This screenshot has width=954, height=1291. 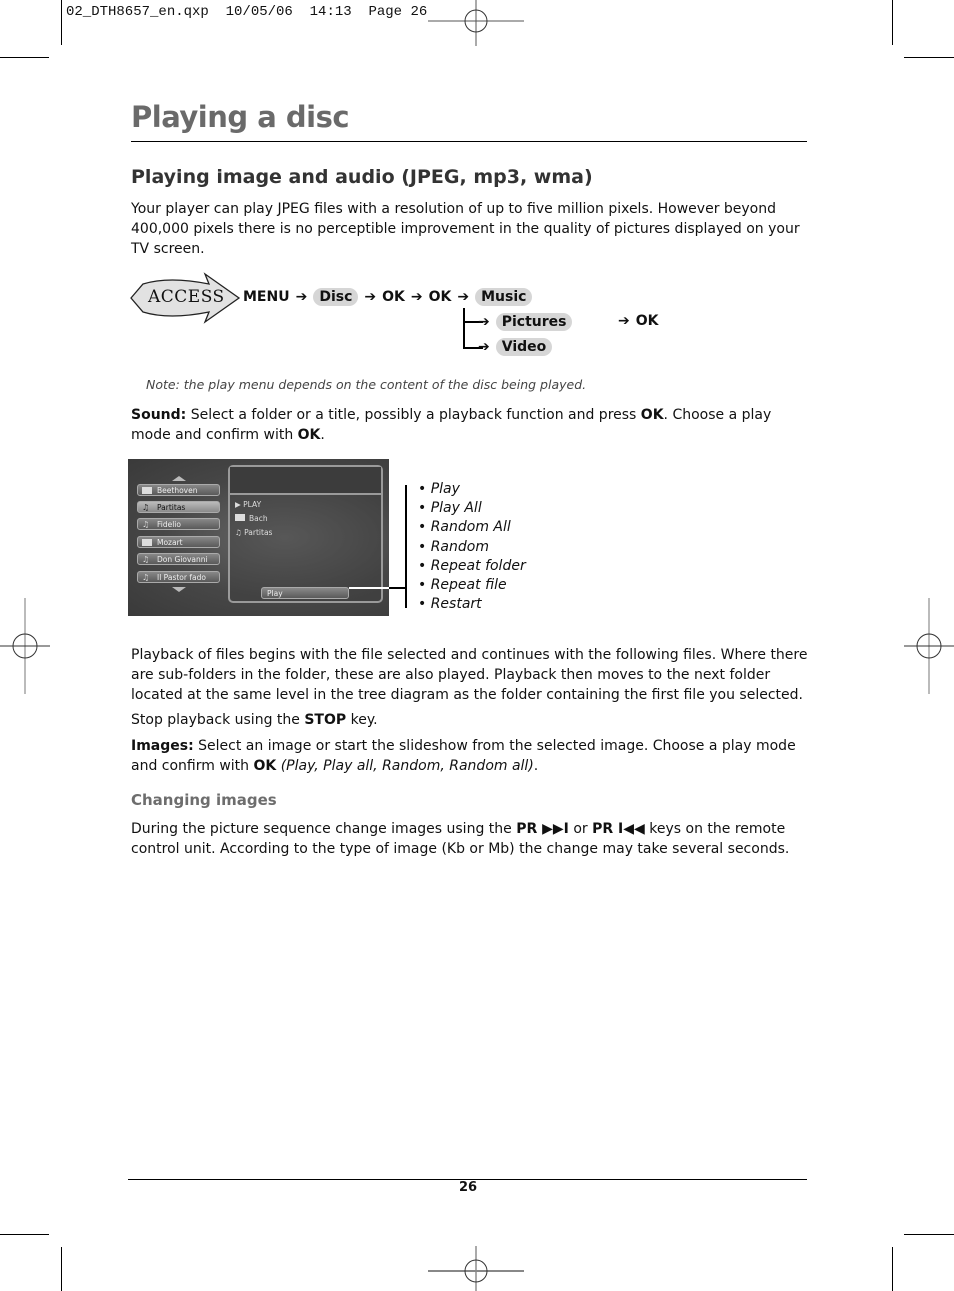 I want to click on callout-bracket, so click(x=406, y=546).